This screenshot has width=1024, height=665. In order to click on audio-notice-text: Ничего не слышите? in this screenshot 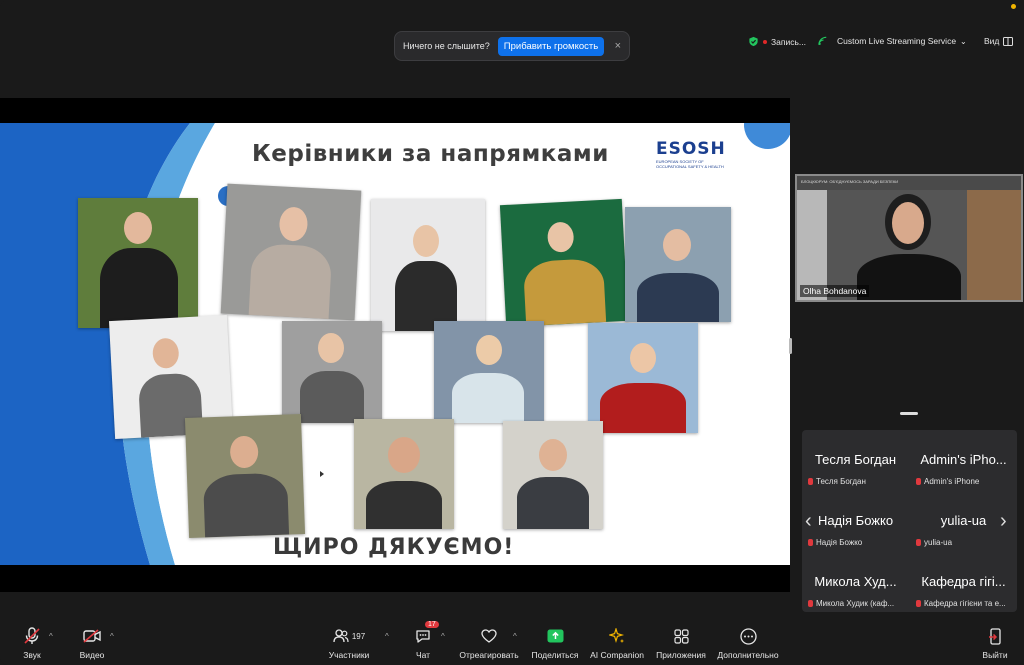, I will do `click(446, 46)`.